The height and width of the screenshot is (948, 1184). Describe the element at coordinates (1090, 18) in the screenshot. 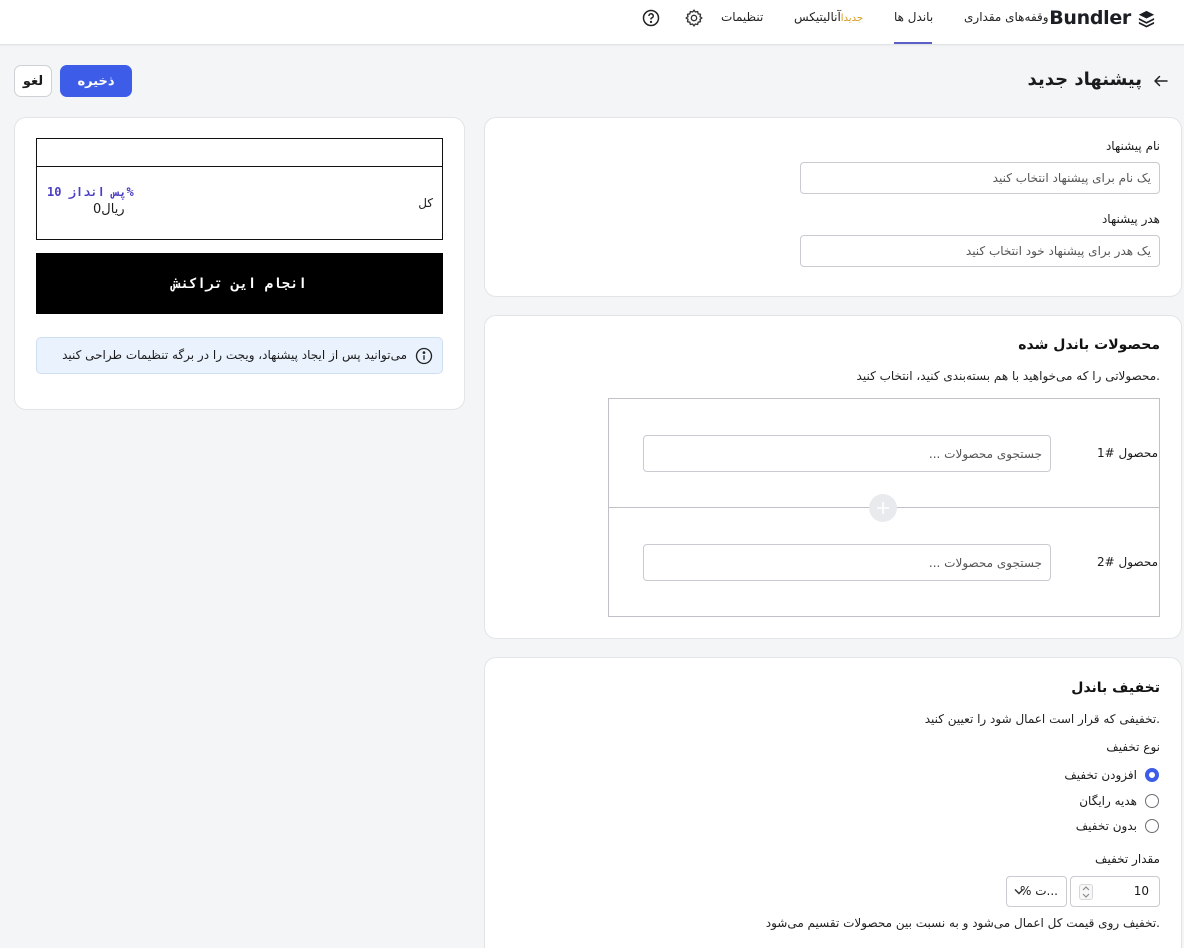

I see `brand-name: Bundler` at that location.